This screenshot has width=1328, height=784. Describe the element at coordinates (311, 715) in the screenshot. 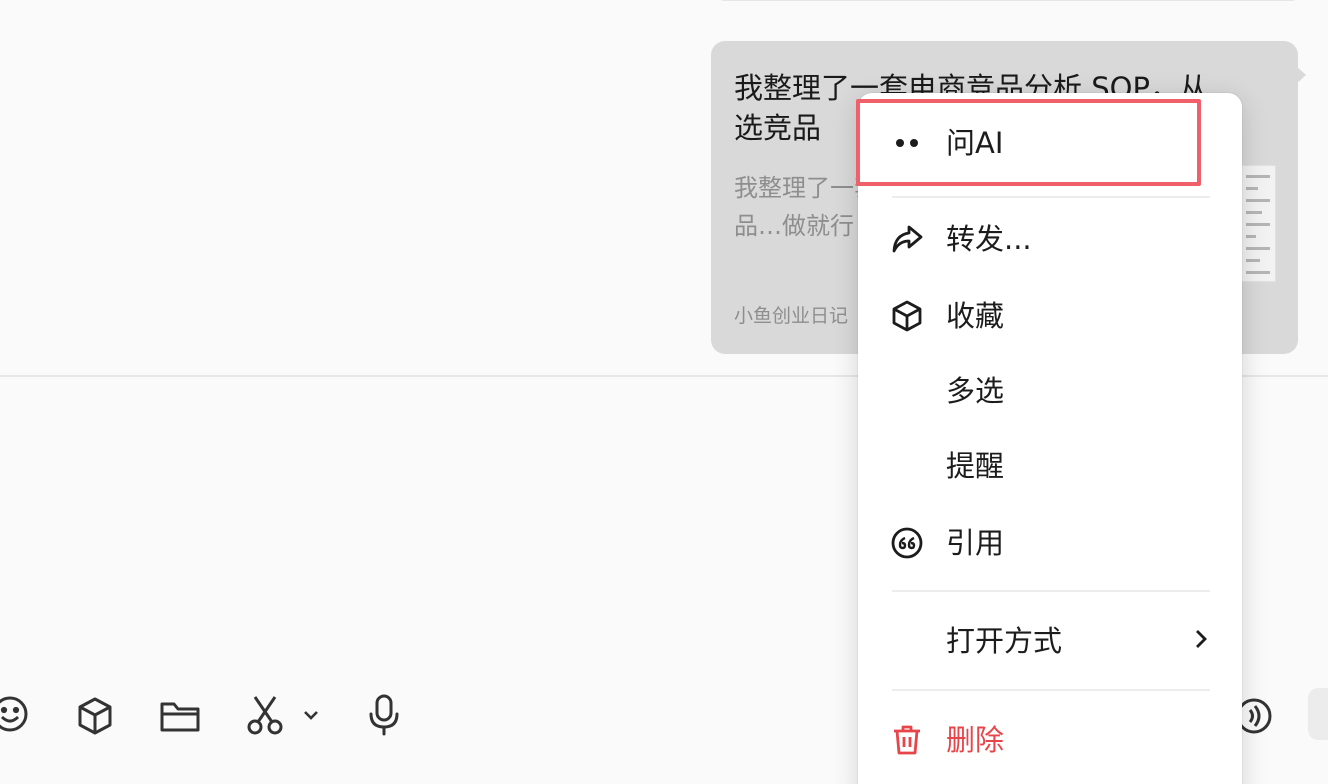

I see `chevron-down-icon` at that location.